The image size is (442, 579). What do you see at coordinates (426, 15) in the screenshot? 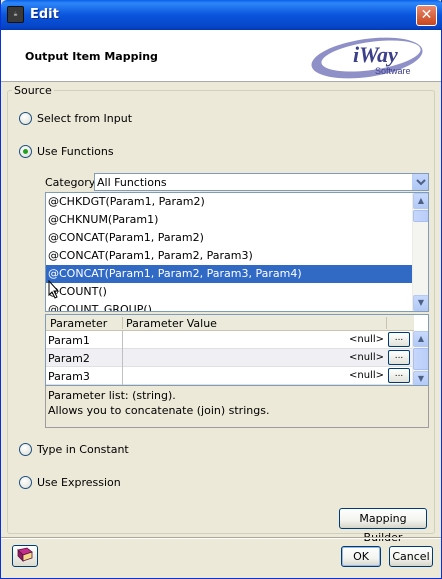
I see `close-button: ✕` at bounding box center [426, 15].